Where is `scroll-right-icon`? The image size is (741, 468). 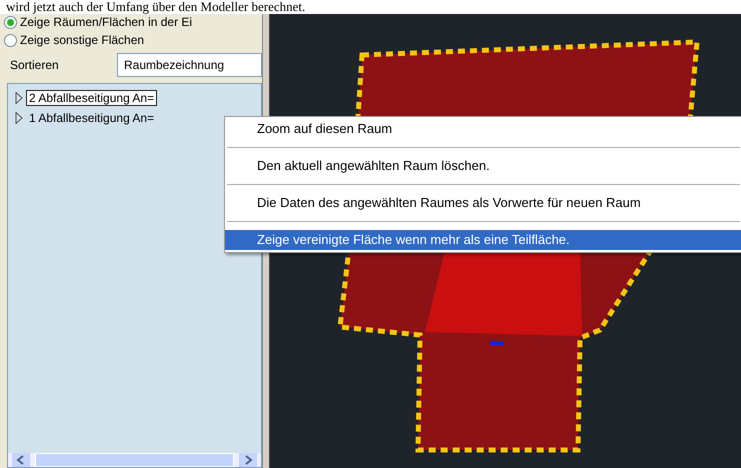
scroll-right-icon is located at coordinates (248, 460).